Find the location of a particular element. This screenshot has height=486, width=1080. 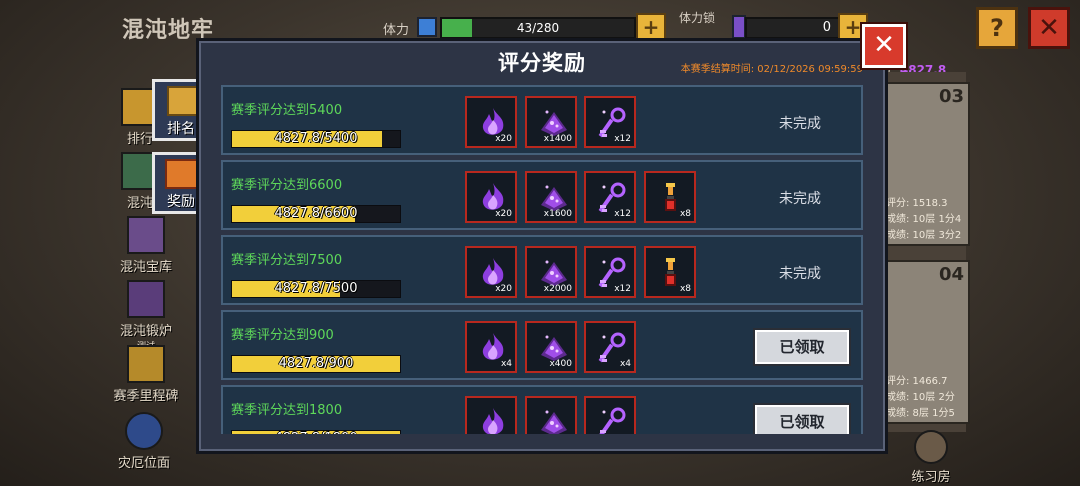

score-progress-text: 4827.8/900 is located at coordinates (316, 363).